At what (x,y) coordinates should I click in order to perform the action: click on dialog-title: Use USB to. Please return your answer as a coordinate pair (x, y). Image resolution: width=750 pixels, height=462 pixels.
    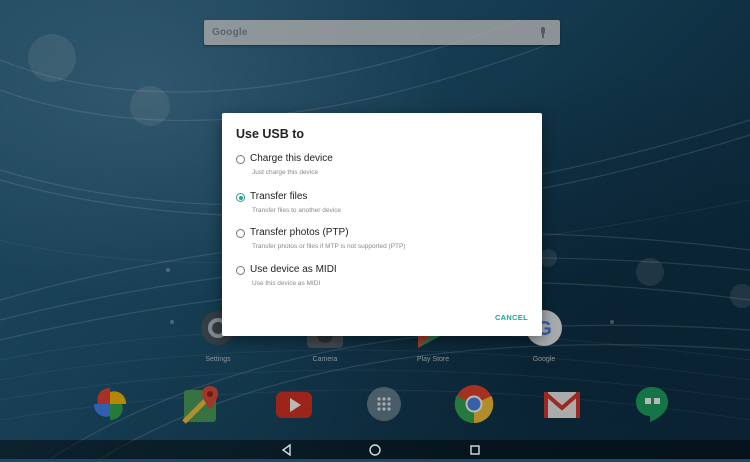
    Looking at the image, I should click on (270, 134).